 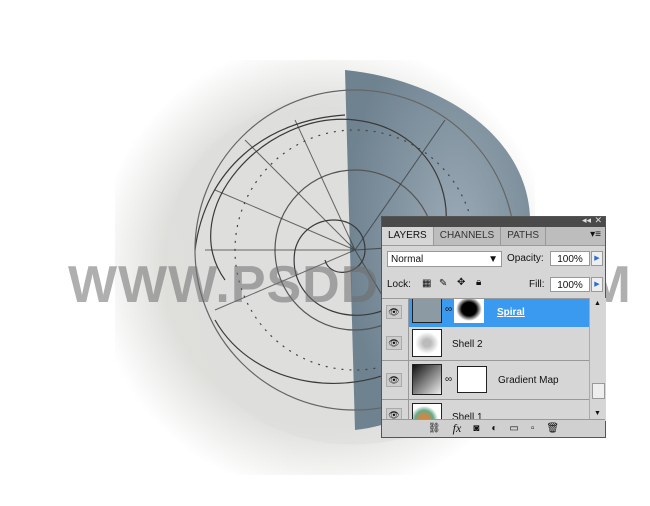 I want to click on adjustment-thumbnail, so click(x=427, y=379).